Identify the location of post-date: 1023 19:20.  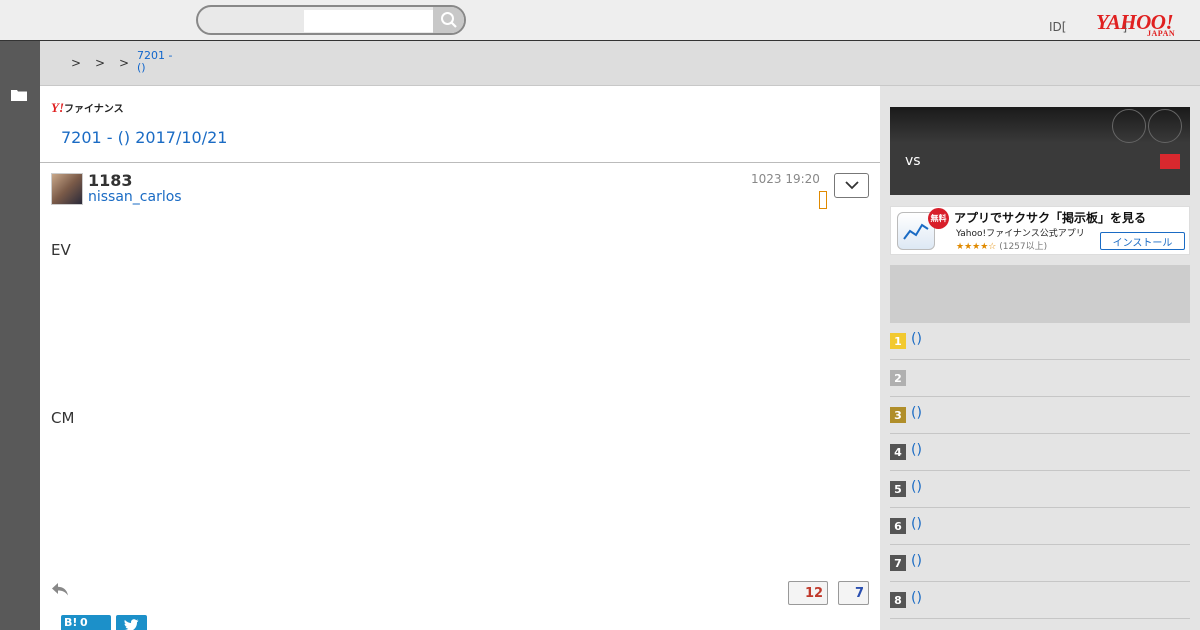
(785, 179).